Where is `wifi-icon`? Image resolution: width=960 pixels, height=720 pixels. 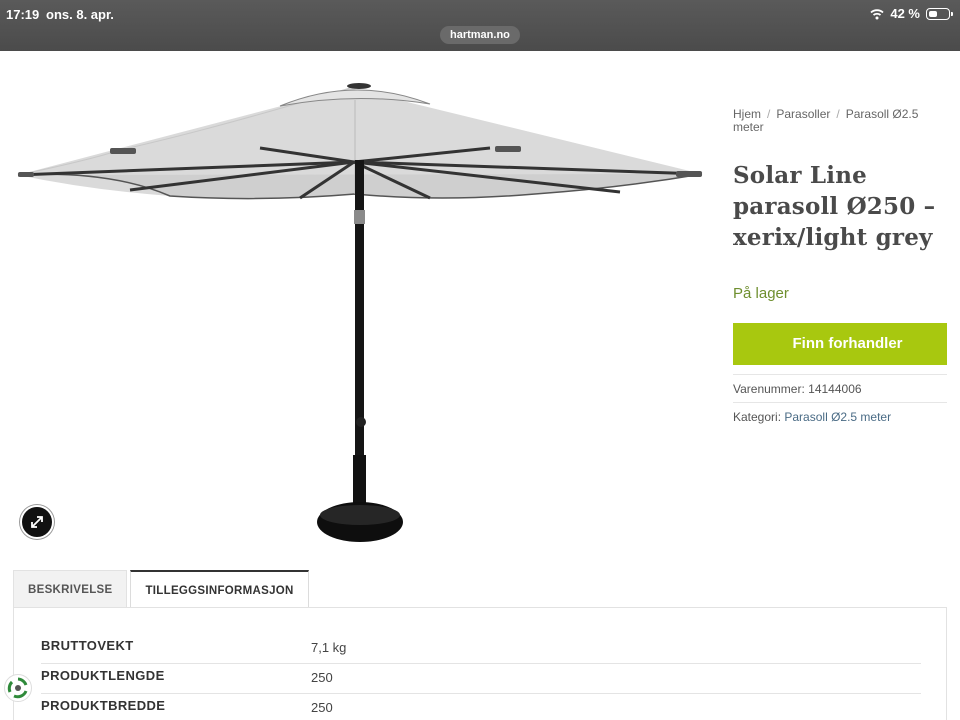
wifi-icon is located at coordinates (877, 13).